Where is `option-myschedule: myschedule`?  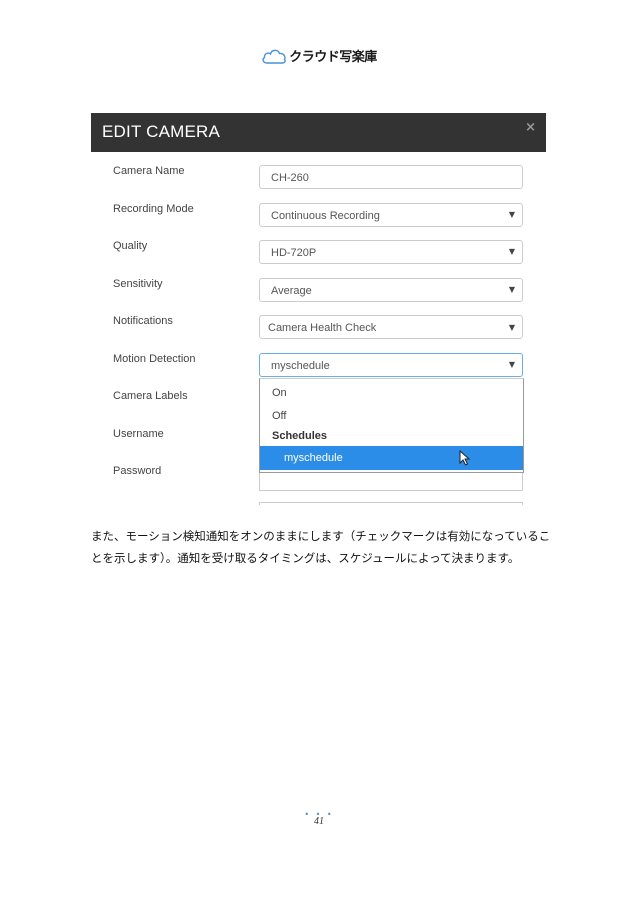
option-myschedule: myschedule is located at coordinates (391, 458).